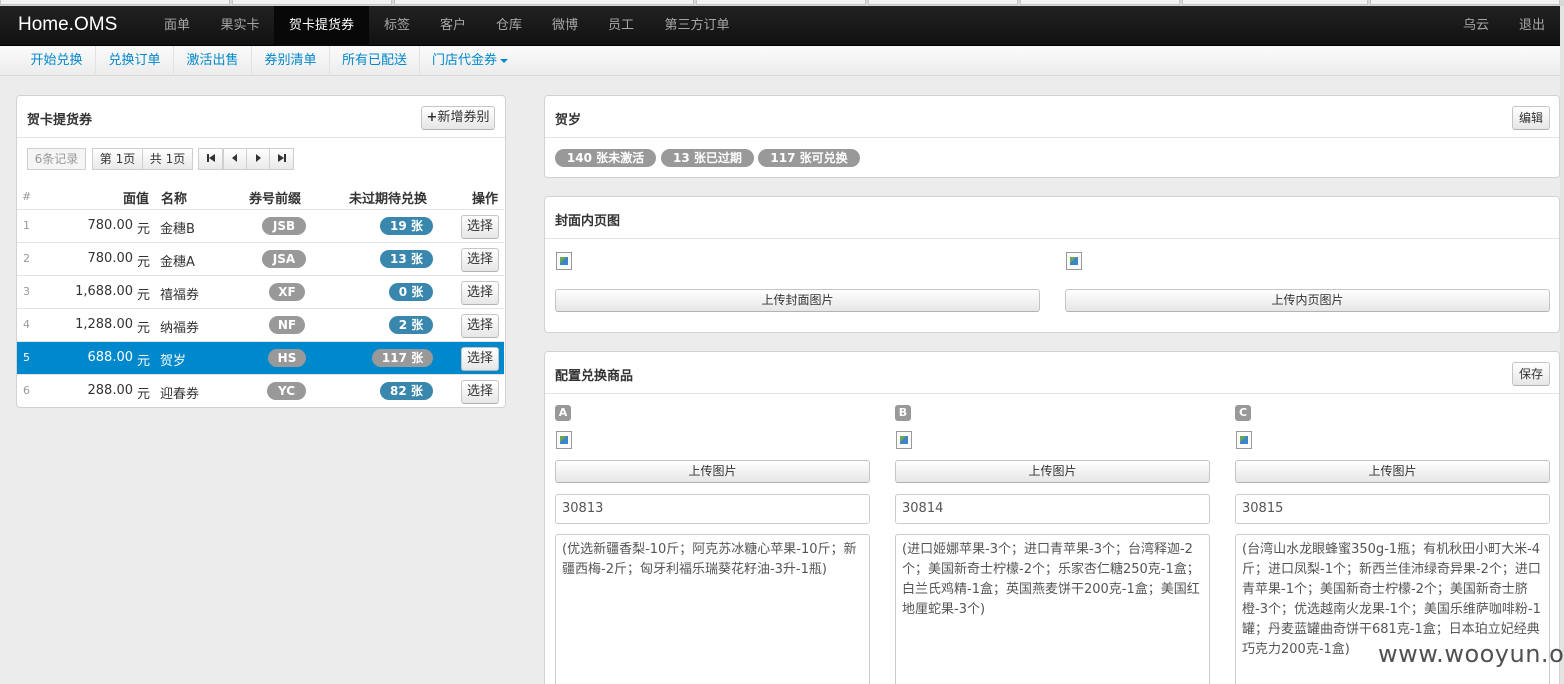  What do you see at coordinates (458, 118) in the screenshot?
I see `add-voucher-button: +新增券别` at bounding box center [458, 118].